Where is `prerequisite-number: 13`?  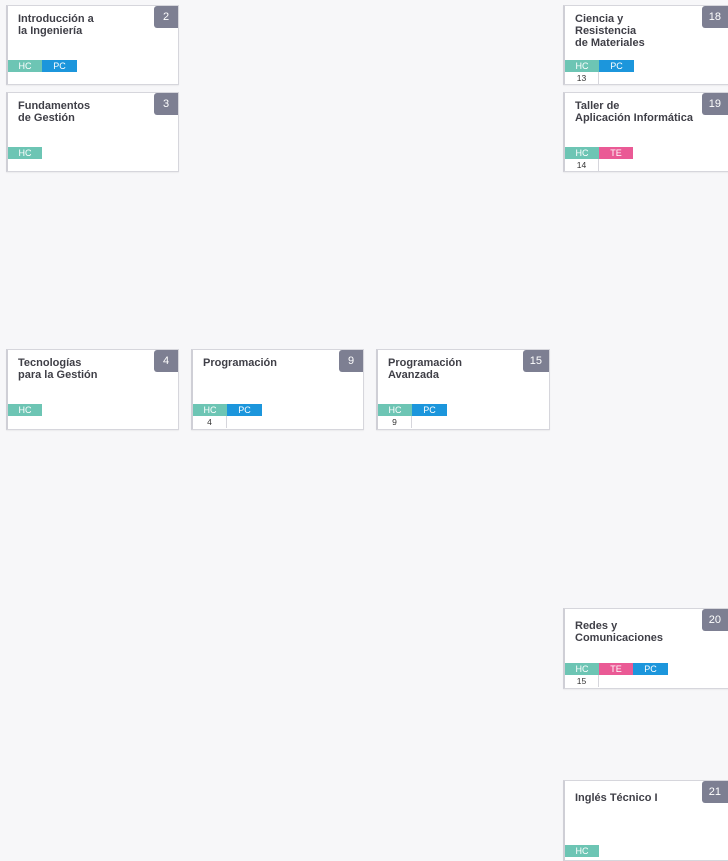 prerequisite-number: 13 is located at coordinates (582, 78).